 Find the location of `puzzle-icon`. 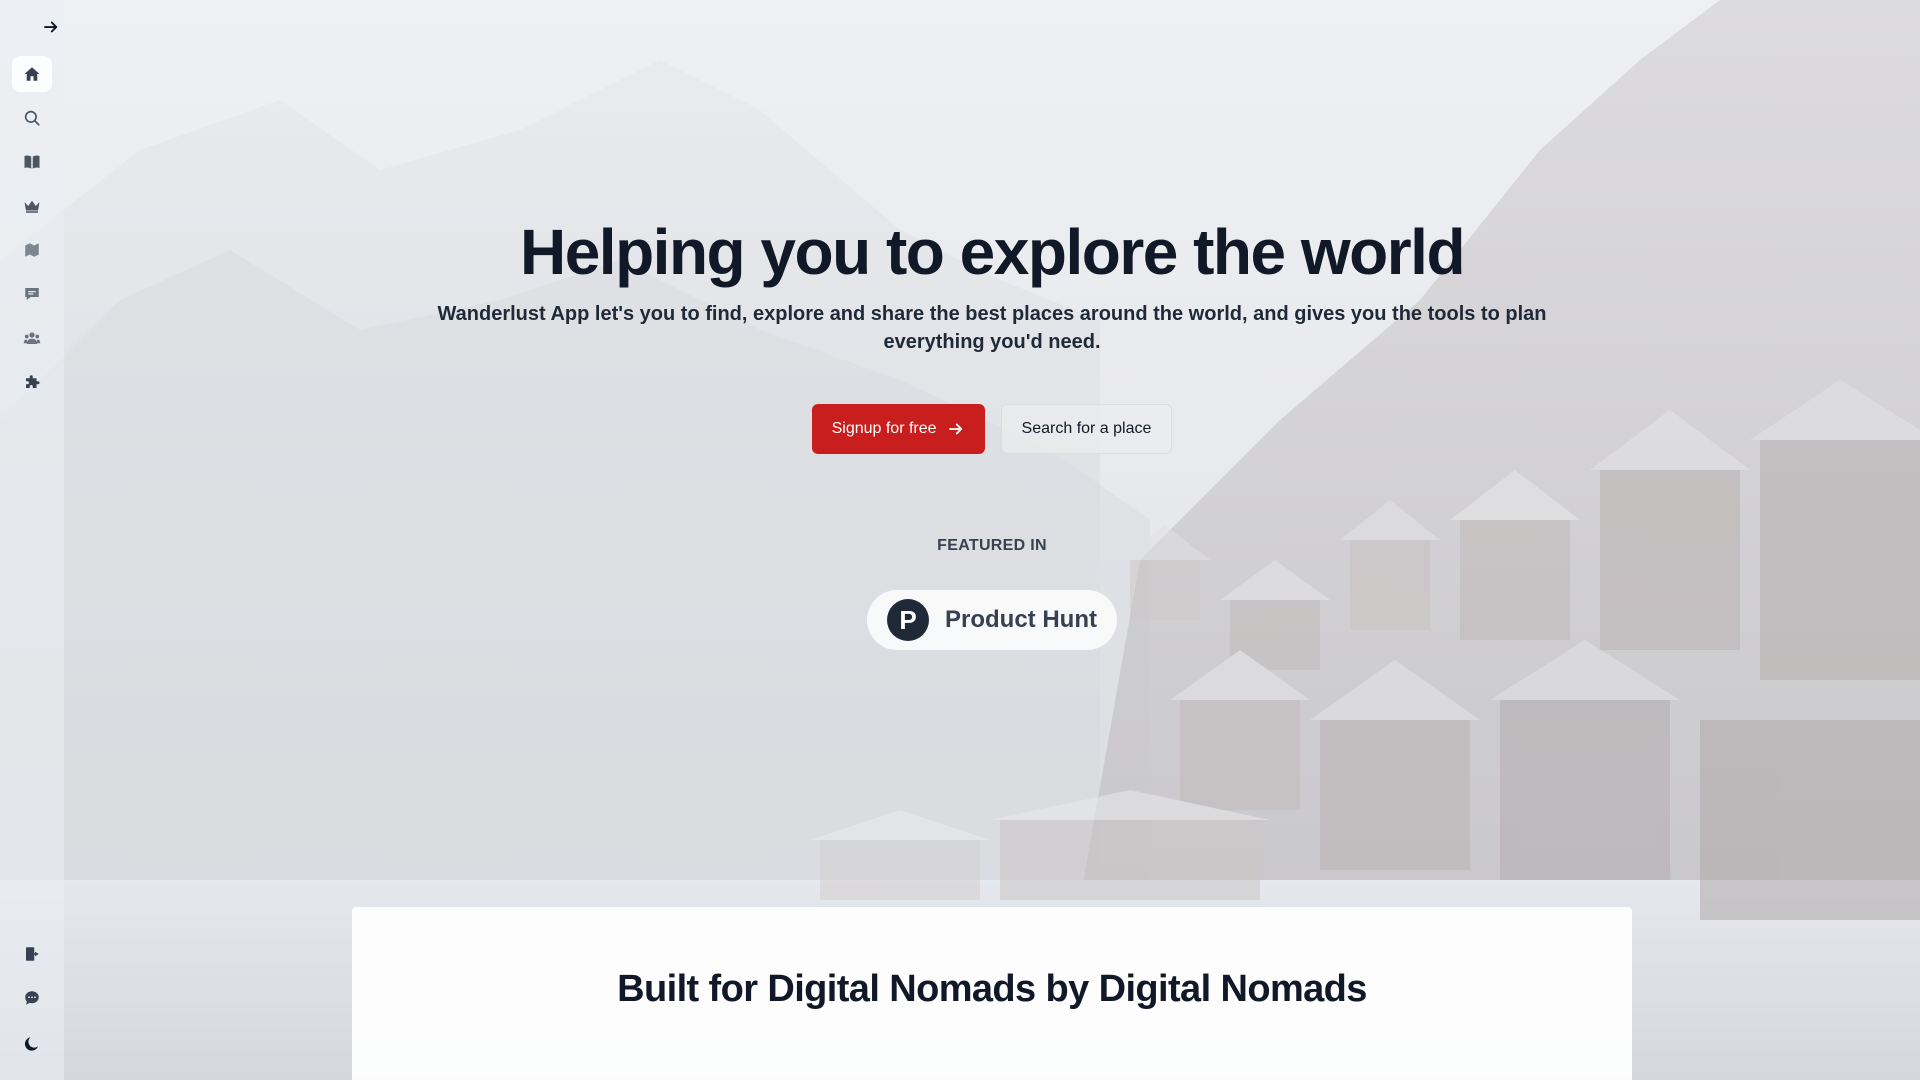

puzzle-icon is located at coordinates (33, 381).